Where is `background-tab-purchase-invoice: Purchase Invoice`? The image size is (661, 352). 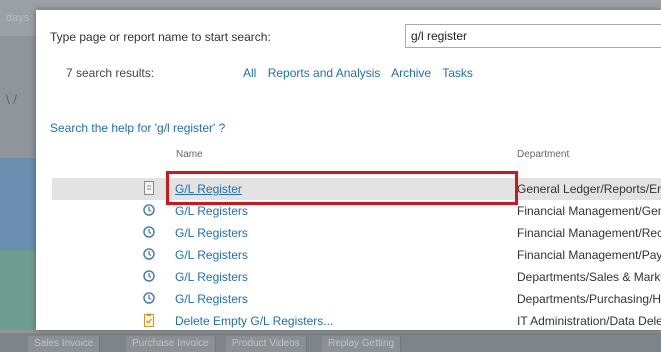 background-tab-purchase-invoice: Purchase Invoice is located at coordinates (171, 344).